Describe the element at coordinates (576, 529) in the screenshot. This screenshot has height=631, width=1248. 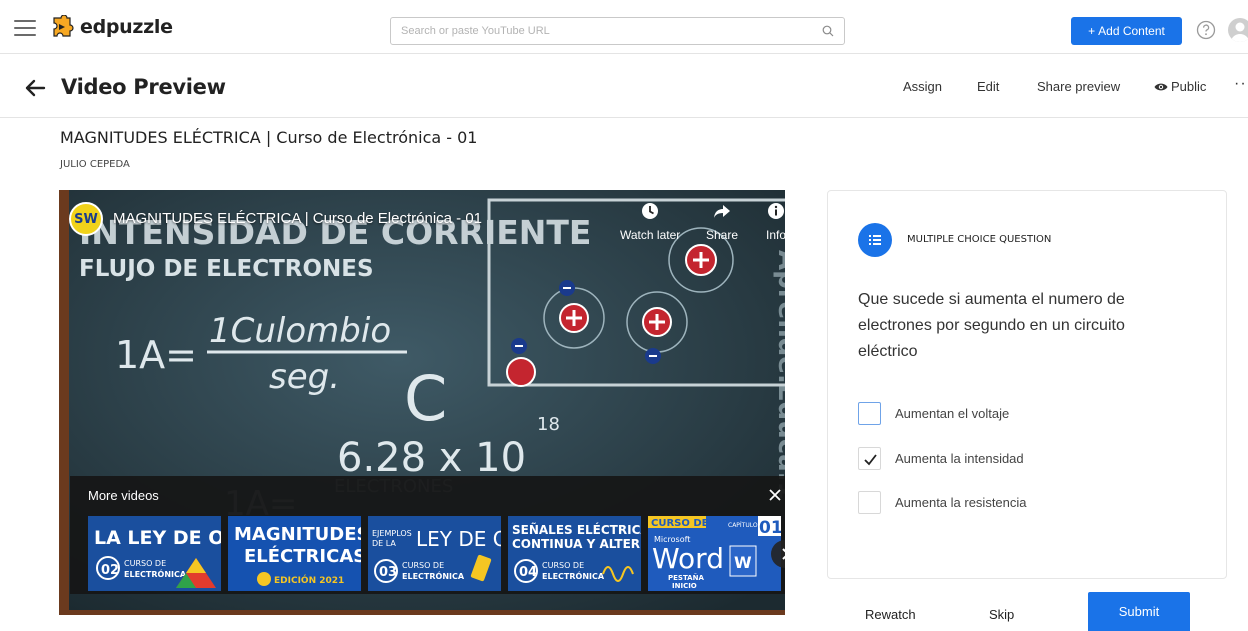
I see `svg-text: SEÑALES ELÉCTRICAS` at that location.